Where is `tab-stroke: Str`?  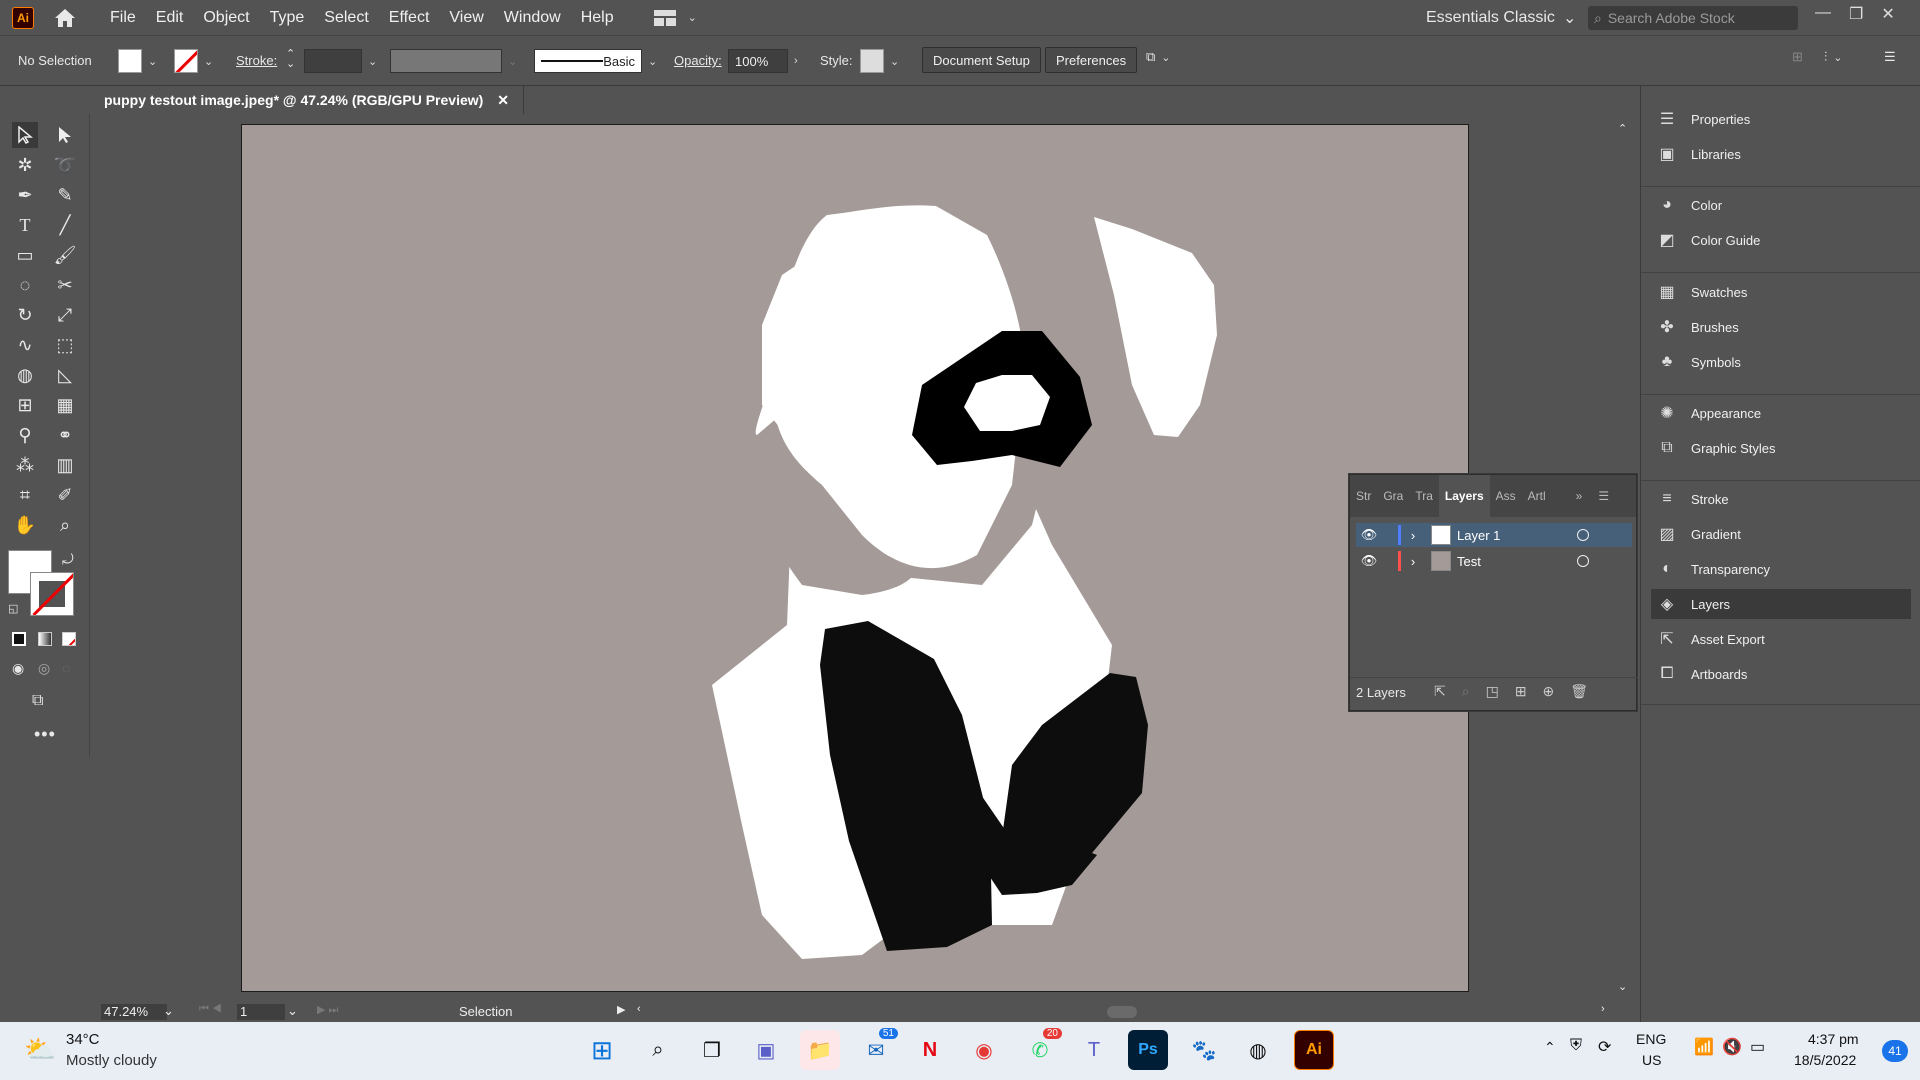
tab-stroke: Str is located at coordinates (1363, 496).